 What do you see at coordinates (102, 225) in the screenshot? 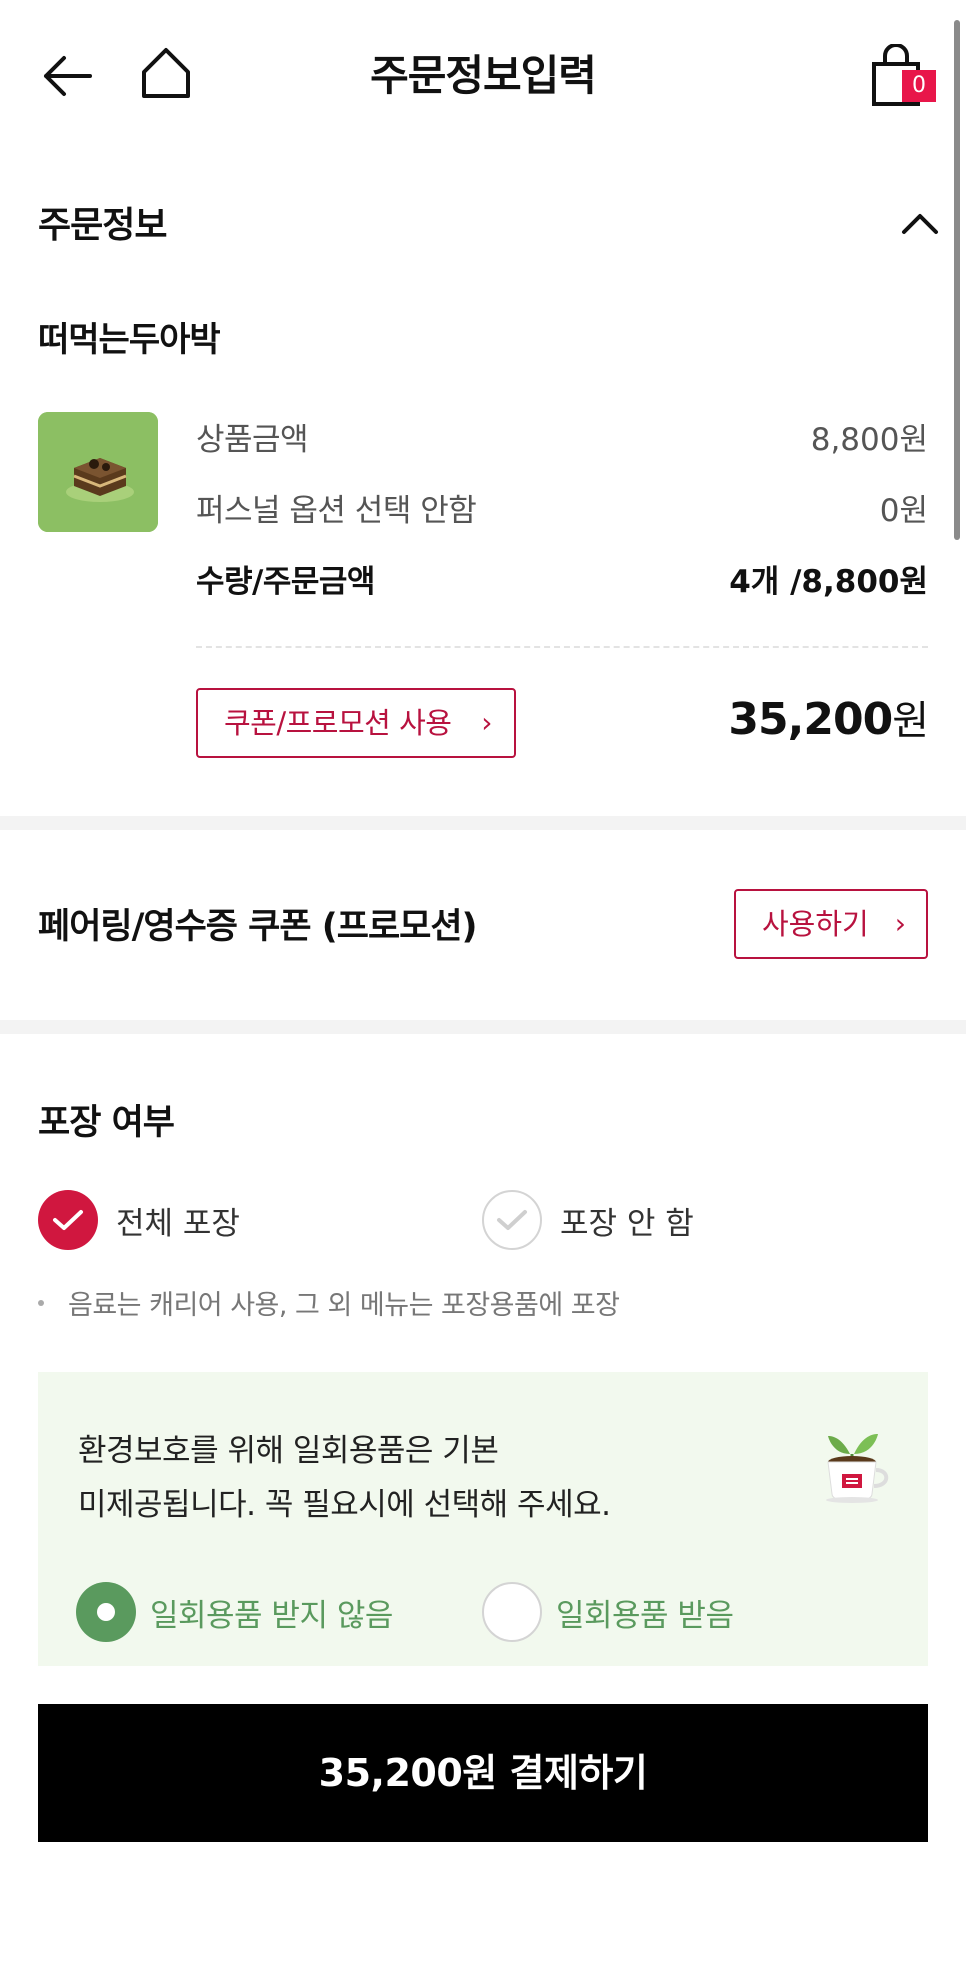
I see `section-title-order-info: 주문정보` at bounding box center [102, 225].